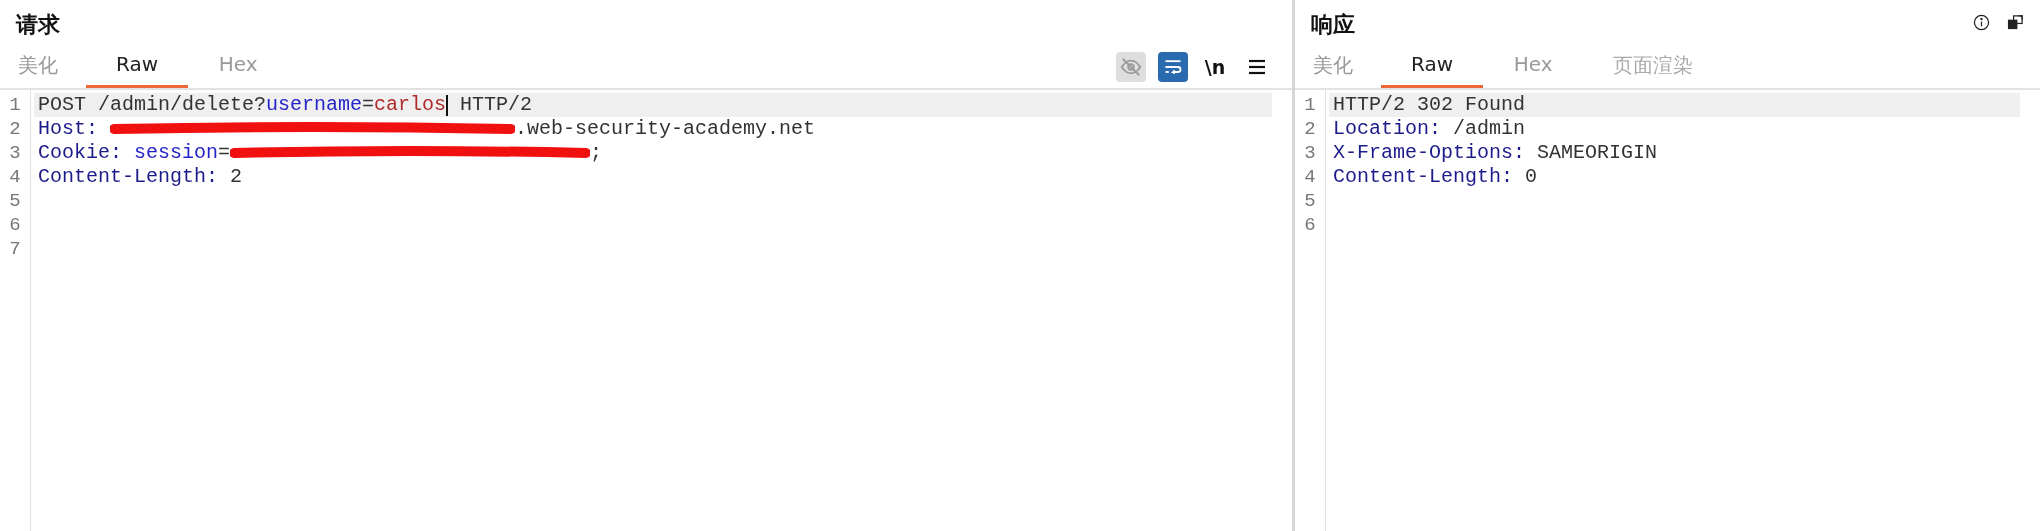 The width and height of the screenshot is (2040, 531). I want to click on code-text: HTTP/2 302 Found, so click(1429, 105).